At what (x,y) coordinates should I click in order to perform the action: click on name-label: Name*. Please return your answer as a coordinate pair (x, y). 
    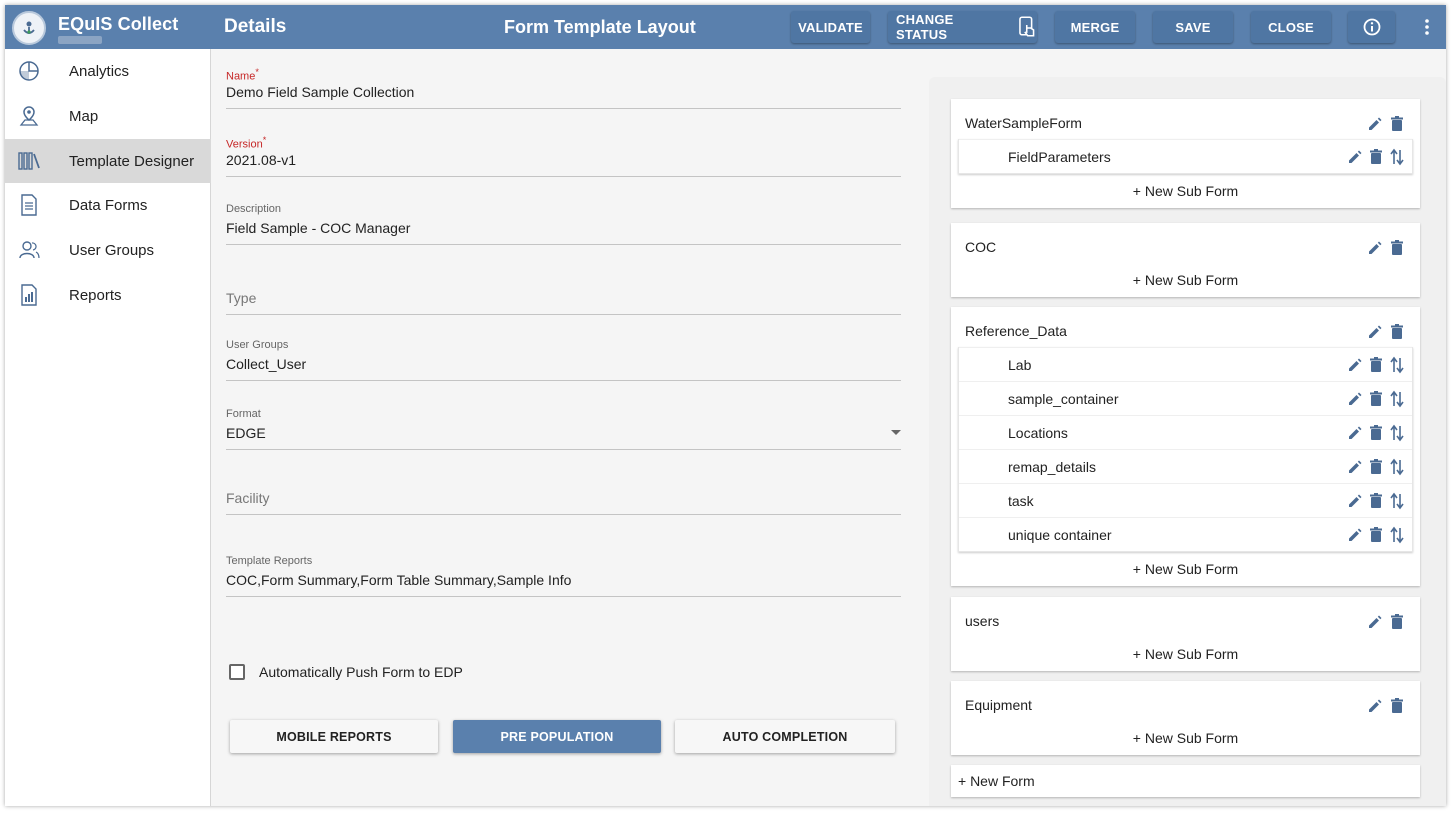
    Looking at the image, I should click on (242, 75).